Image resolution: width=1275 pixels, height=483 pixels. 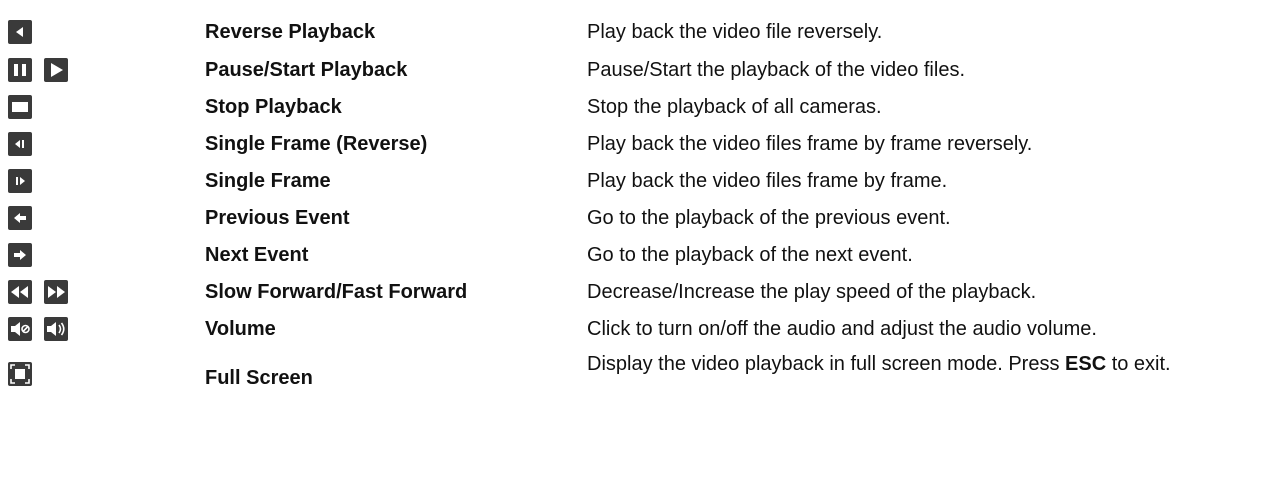 What do you see at coordinates (56, 292) in the screenshot?
I see `fast-forward-icon` at bounding box center [56, 292].